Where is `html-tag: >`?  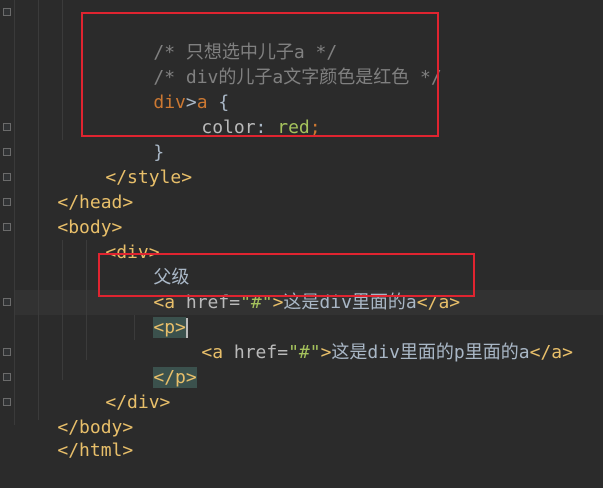
html-tag: > is located at coordinates (326, 352).